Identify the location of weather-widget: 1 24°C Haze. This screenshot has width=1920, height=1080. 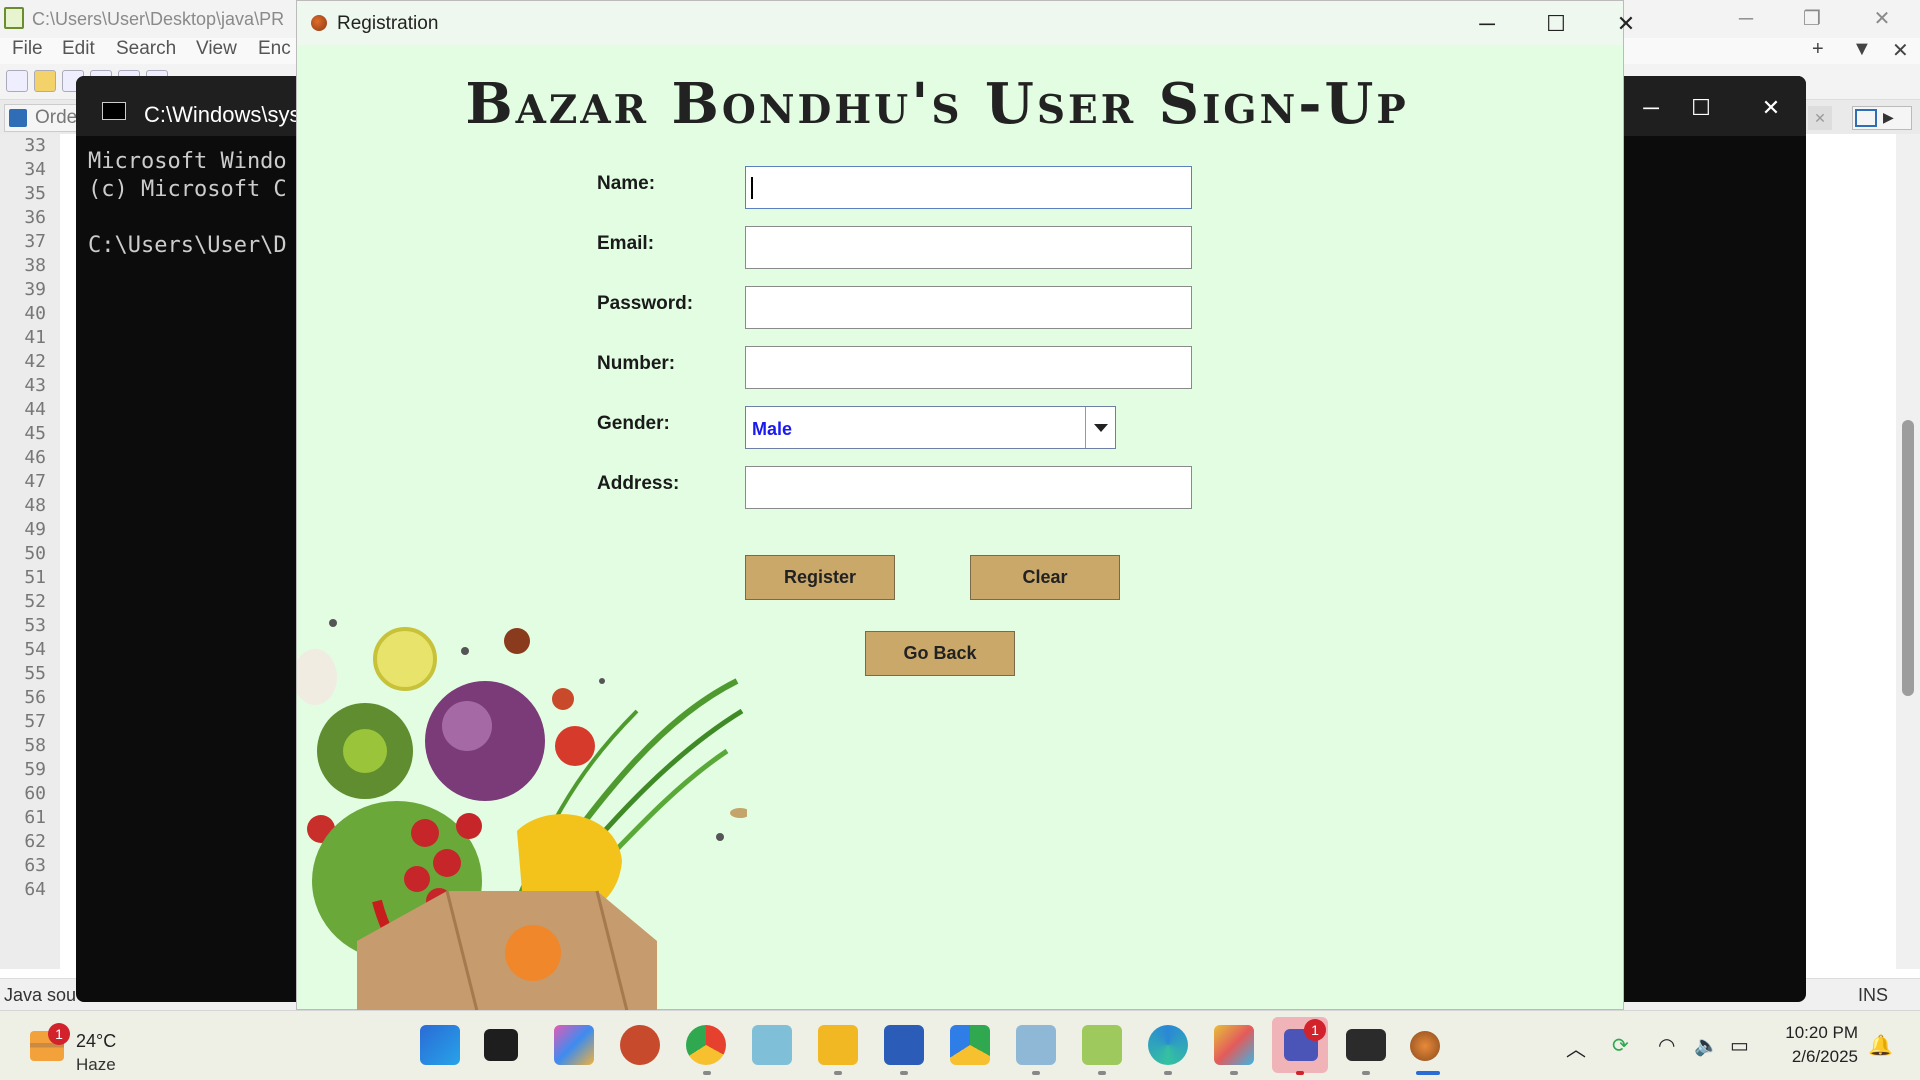
(101, 1048).